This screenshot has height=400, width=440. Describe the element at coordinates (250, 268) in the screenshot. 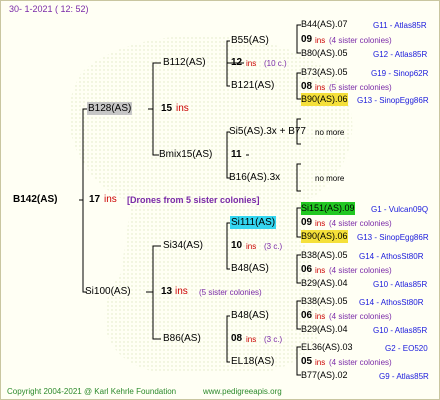

I see `gen3-queen-6: B48(AS)` at that location.